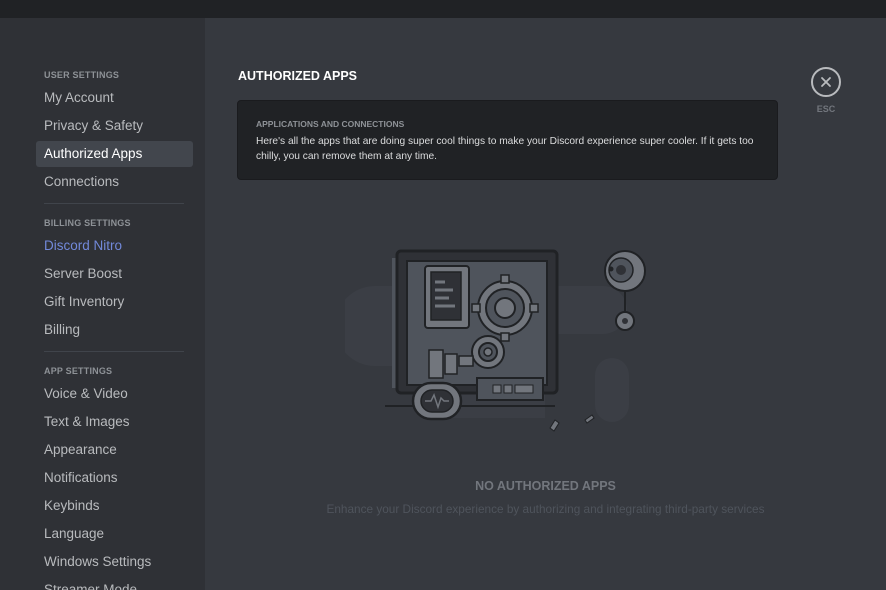 The height and width of the screenshot is (590, 886). Describe the element at coordinates (114, 506) in the screenshot. I see `sidebar-item-keybinds: Keybinds` at that location.